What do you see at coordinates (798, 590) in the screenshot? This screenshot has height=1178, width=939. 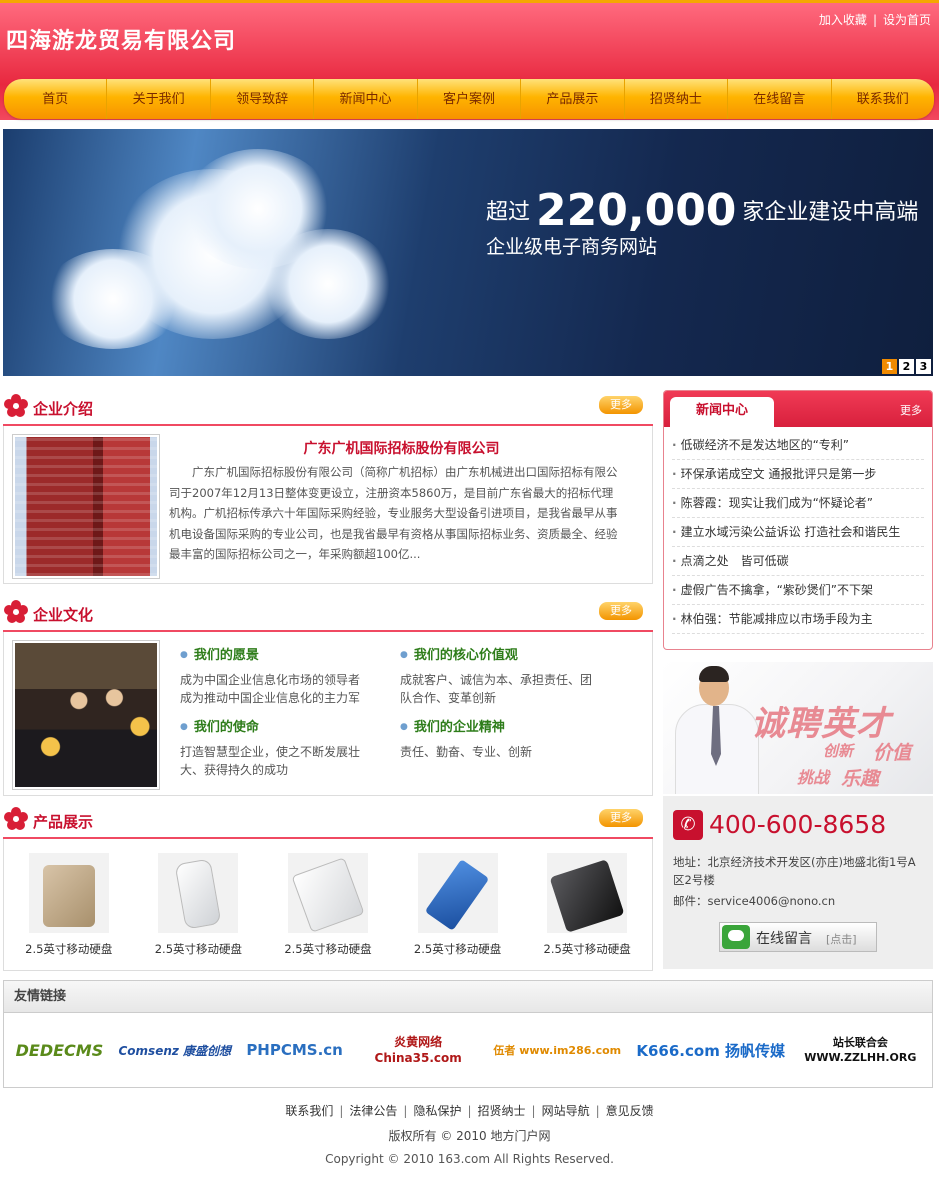 I see `news-item: 虚假广告不擒拿，“紫砂煲们”不下架` at bounding box center [798, 590].